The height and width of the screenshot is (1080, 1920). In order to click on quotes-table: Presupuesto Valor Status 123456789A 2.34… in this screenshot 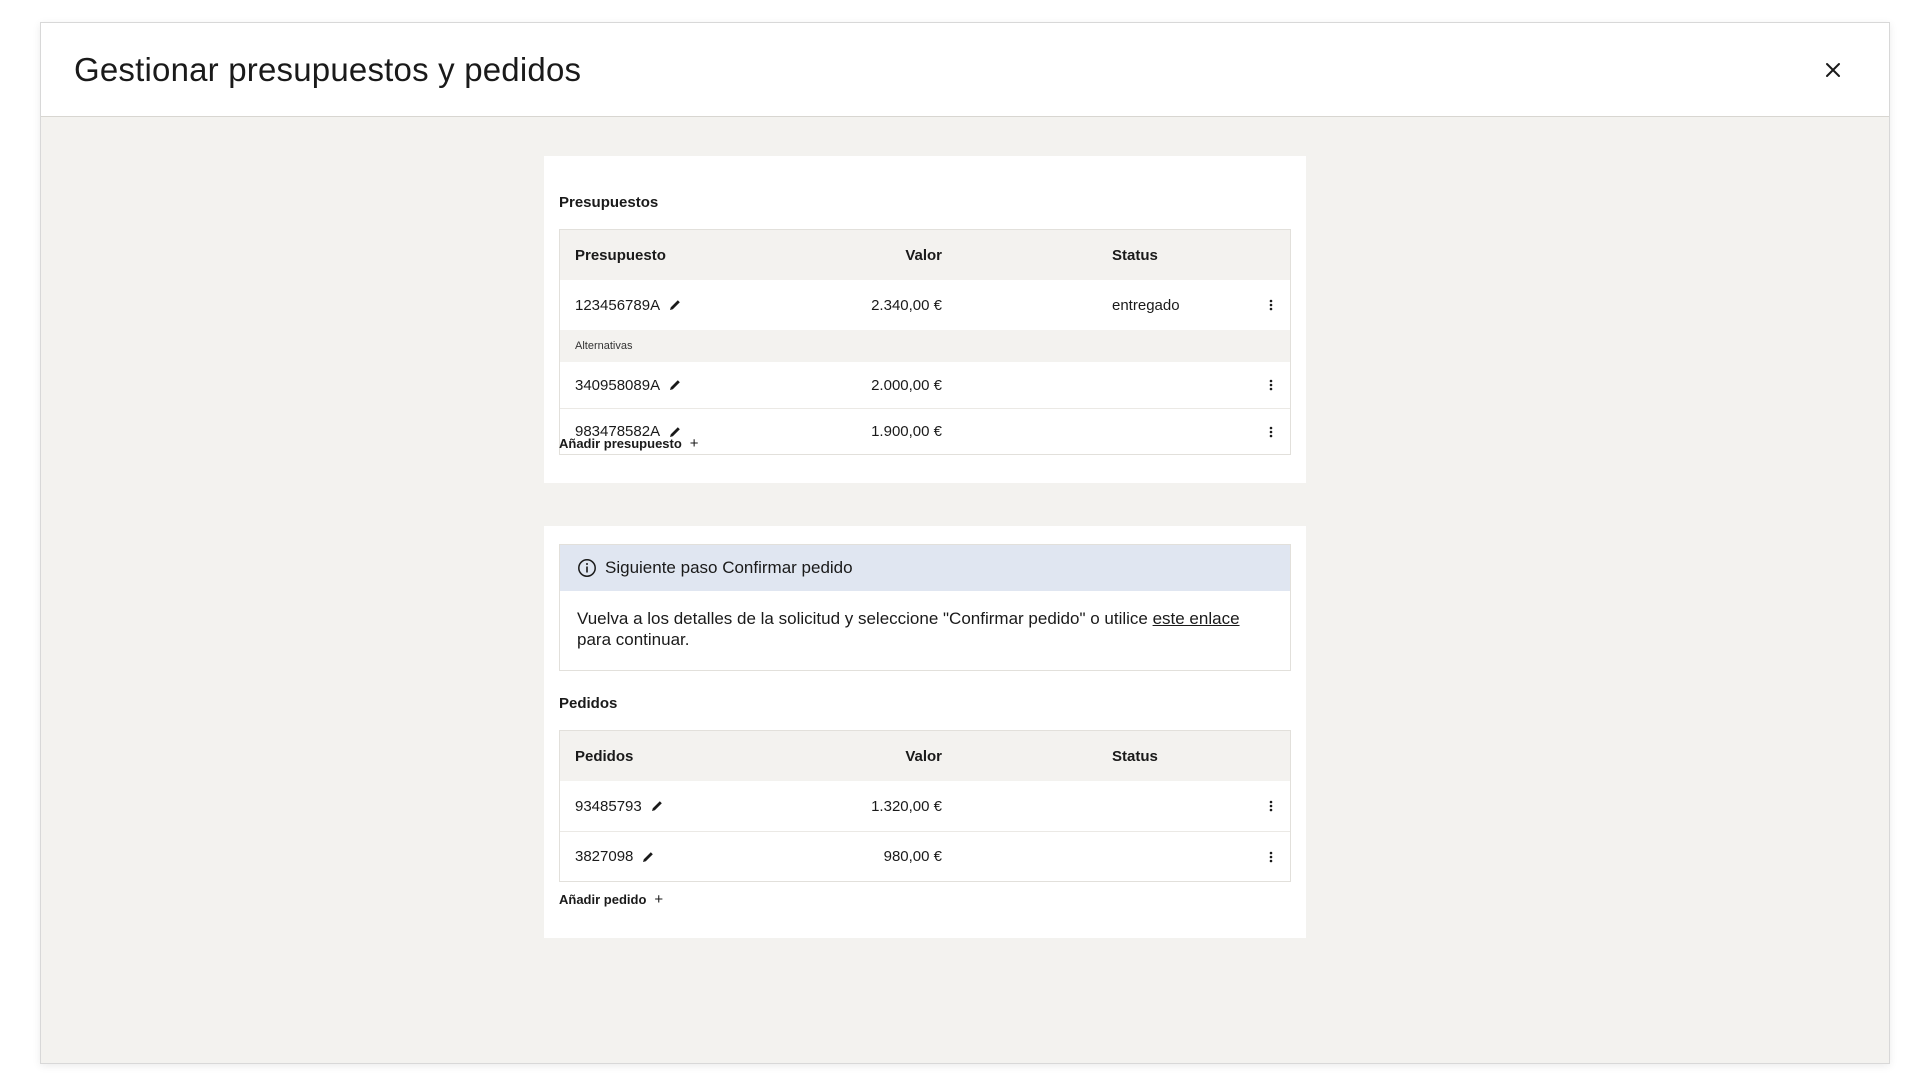, I will do `click(925, 342)`.